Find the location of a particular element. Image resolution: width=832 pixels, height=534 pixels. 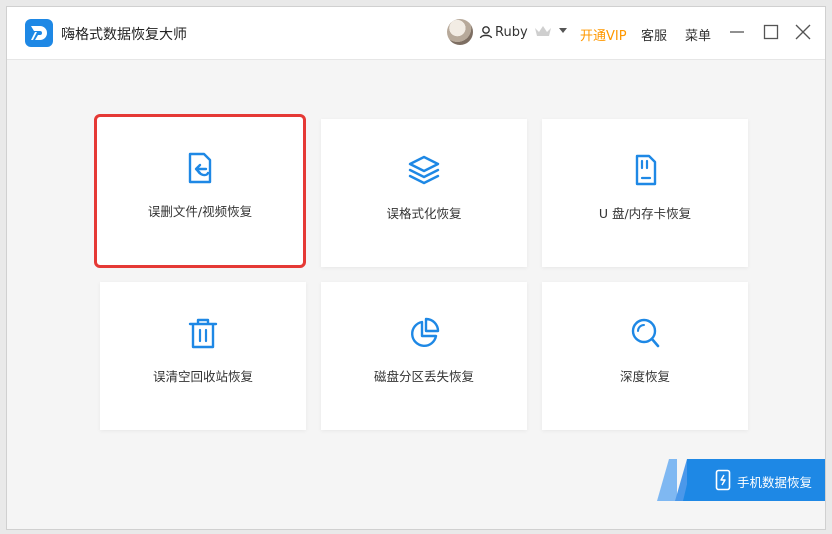

card-label: 误格式化恢复 is located at coordinates (424, 213).